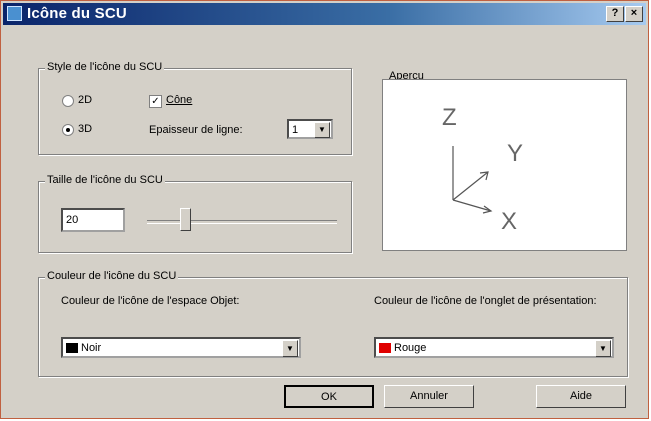  What do you see at coordinates (385, 348) in the screenshot?
I see `layout-color-swatch` at bounding box center [385, 348].